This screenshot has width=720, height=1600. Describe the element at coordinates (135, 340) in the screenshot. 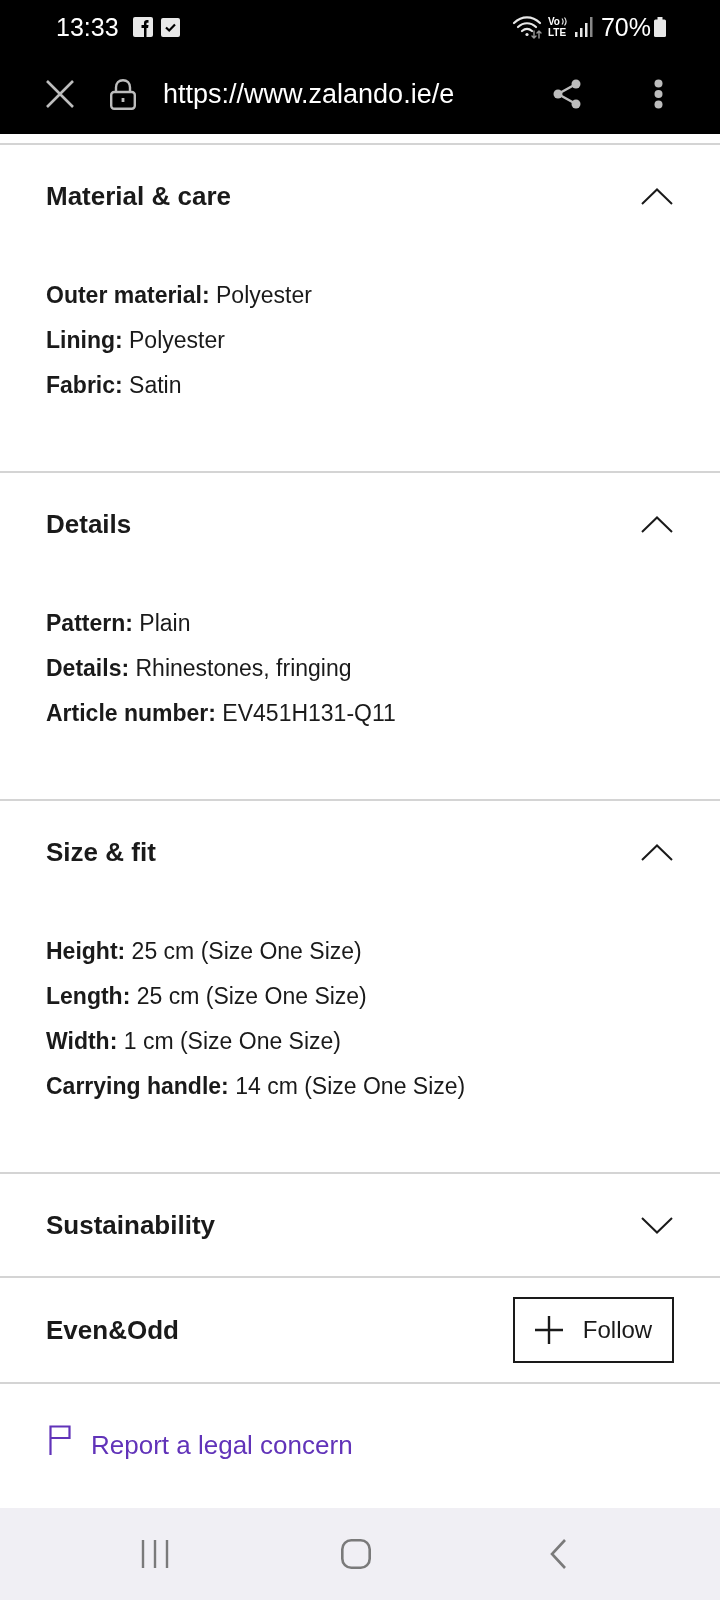

I see `attribute-text: Lining: Polyester` at that location.